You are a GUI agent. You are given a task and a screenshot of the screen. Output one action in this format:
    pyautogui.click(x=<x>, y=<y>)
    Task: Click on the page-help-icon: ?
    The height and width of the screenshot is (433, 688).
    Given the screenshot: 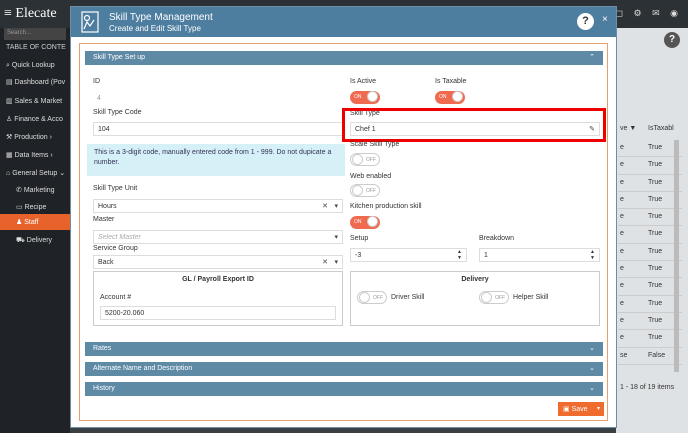 What is the action you would take?
    pyautogui.click(x=672, y=40)
    